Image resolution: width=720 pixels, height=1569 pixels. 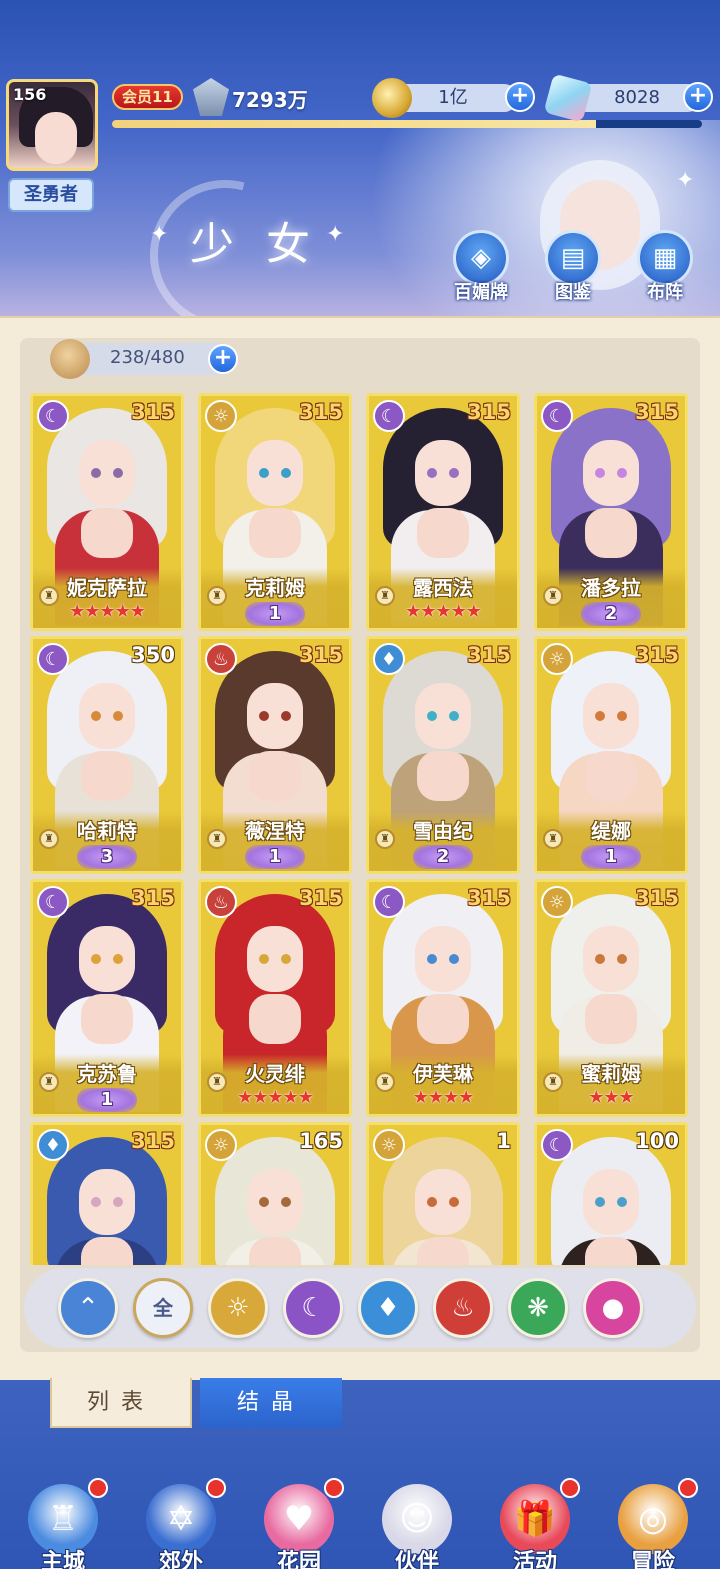 What do you see at coordinates (159, 234) in the screenshot?
I see `sparkle-icon: ✦` at bounding box center [159, 234].